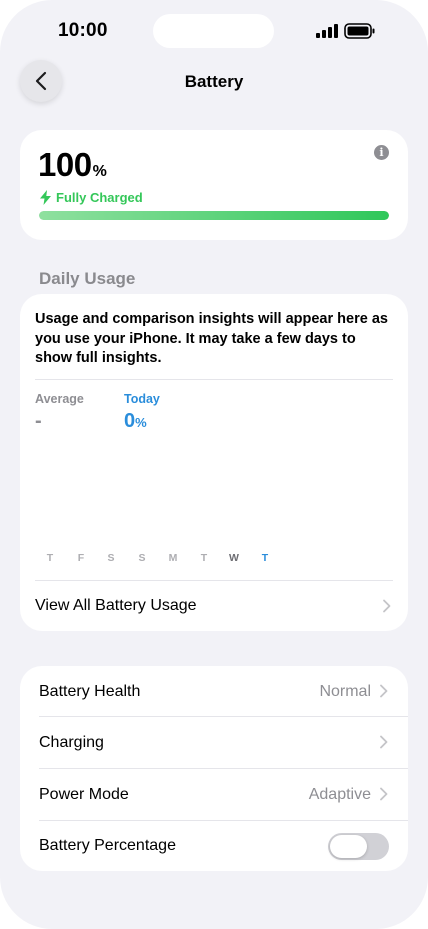 The image size is (428, 929). What do you see at coordinates (339, 794) in the screenshot?
I see `power-mode-value: Adaptive` at bounding box center [339, 794].